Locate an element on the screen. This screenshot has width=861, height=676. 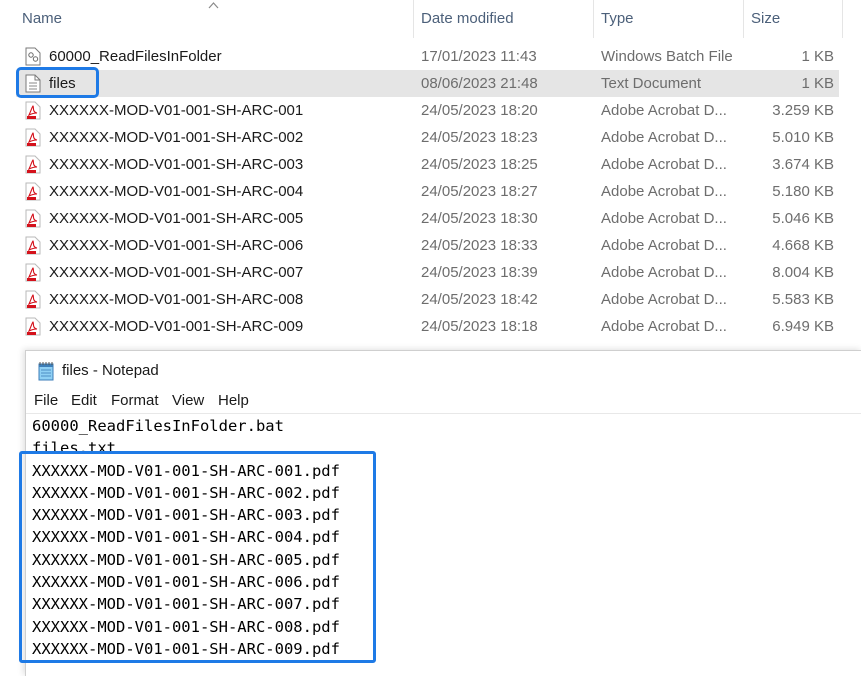
menu-file: File is located at coordinates (46, 401).